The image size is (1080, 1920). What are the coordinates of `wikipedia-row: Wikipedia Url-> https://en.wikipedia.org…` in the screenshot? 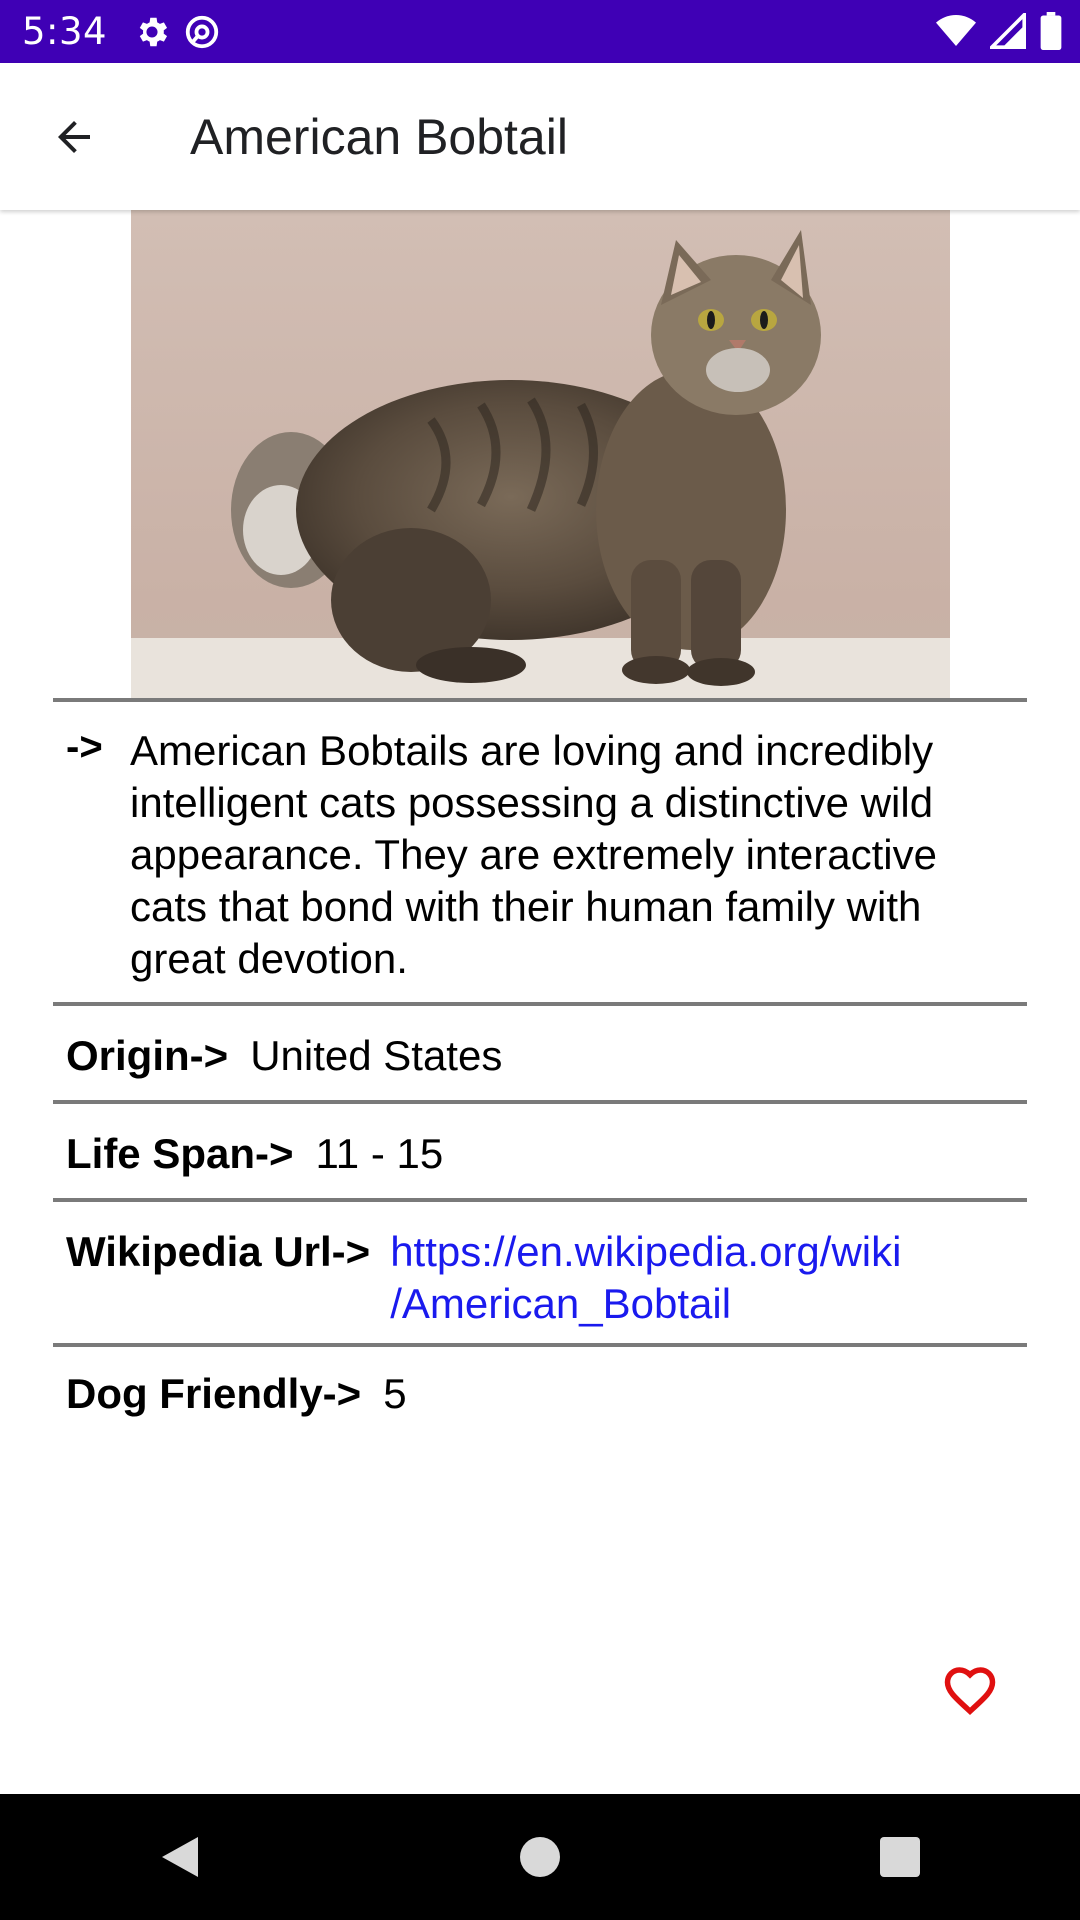 It's located at (546, 1278).